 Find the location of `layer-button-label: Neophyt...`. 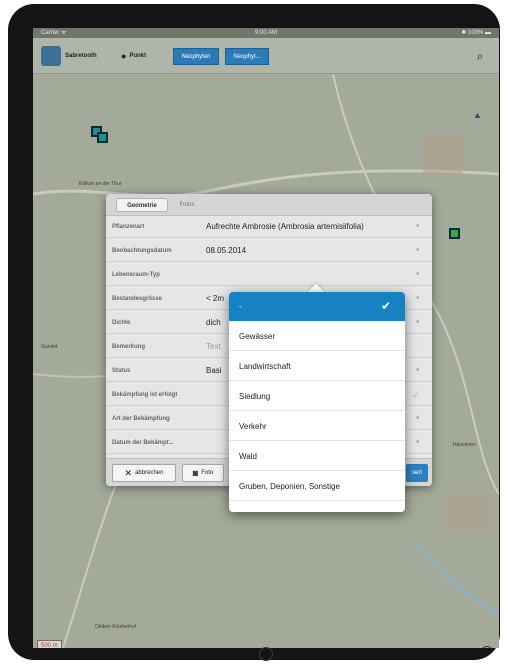

layer-button-label: Neophyt... is located at coordinates (247, 56).